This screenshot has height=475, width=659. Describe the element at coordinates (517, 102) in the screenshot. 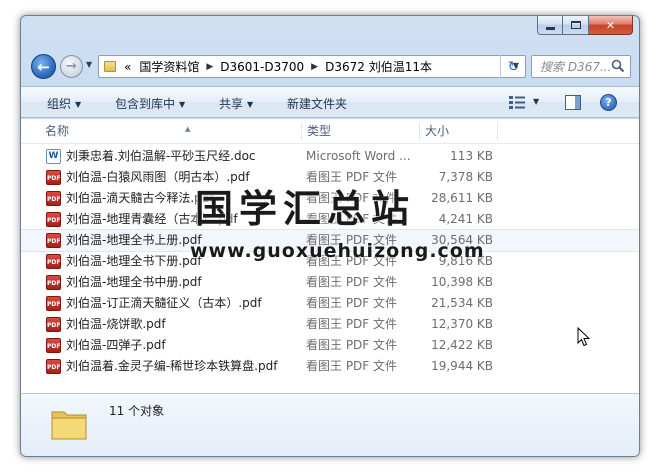

I see `change-view-icon` at that location.